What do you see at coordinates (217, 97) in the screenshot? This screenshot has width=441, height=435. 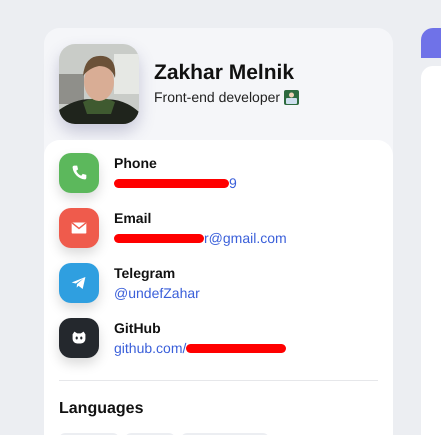 I see `profile-role: Front-end developer` at bounding box center [217, 97].